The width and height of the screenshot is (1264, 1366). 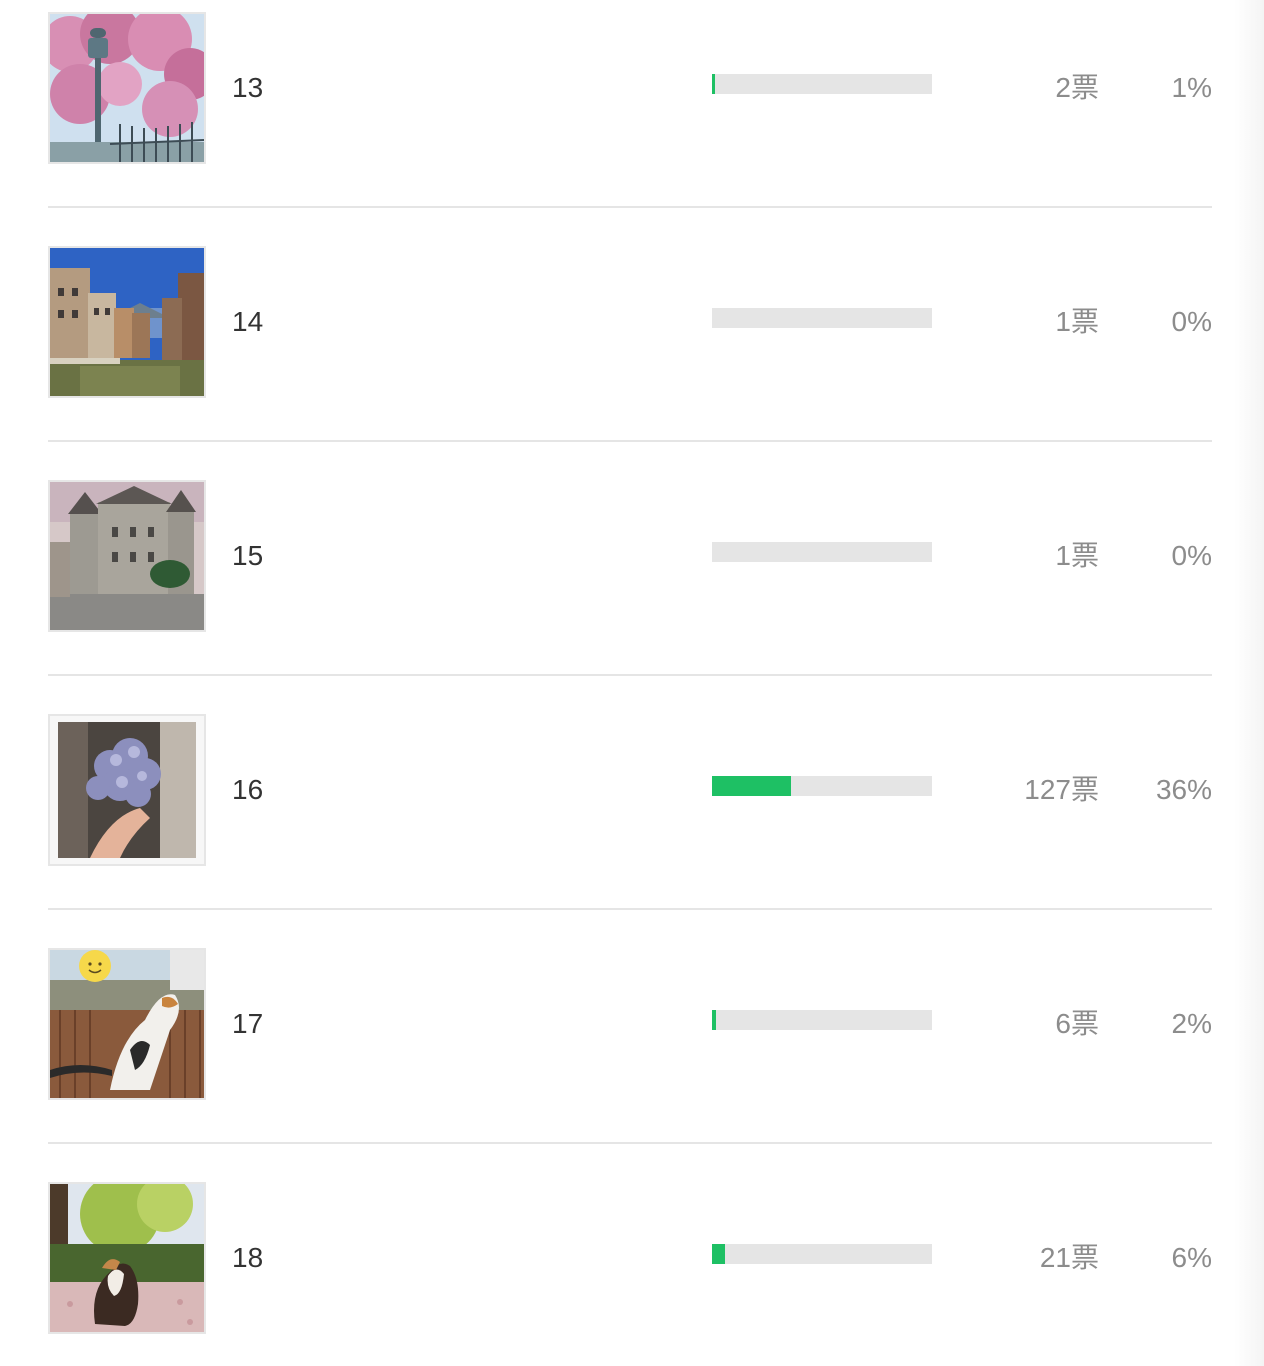 I want to click on castle-photo, so click(x=127, y=556).